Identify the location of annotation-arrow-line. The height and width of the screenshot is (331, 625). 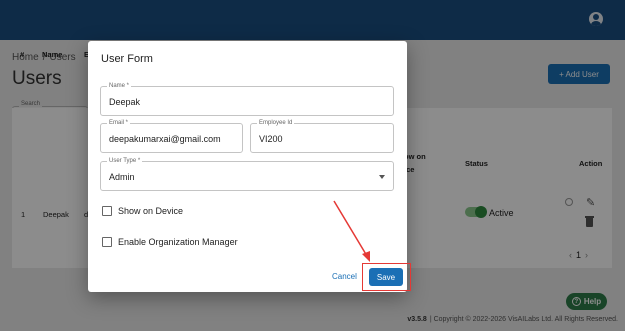
(350, 228).